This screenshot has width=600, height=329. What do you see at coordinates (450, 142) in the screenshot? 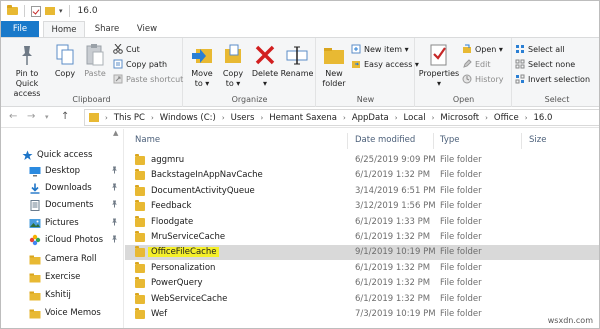
I see `column-header-type: Type` at bounding box center [450, 142].